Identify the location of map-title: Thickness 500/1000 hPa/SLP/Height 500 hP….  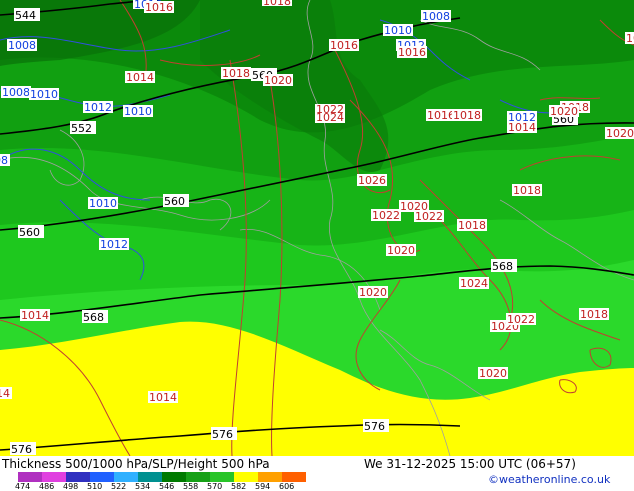
(136, 464).